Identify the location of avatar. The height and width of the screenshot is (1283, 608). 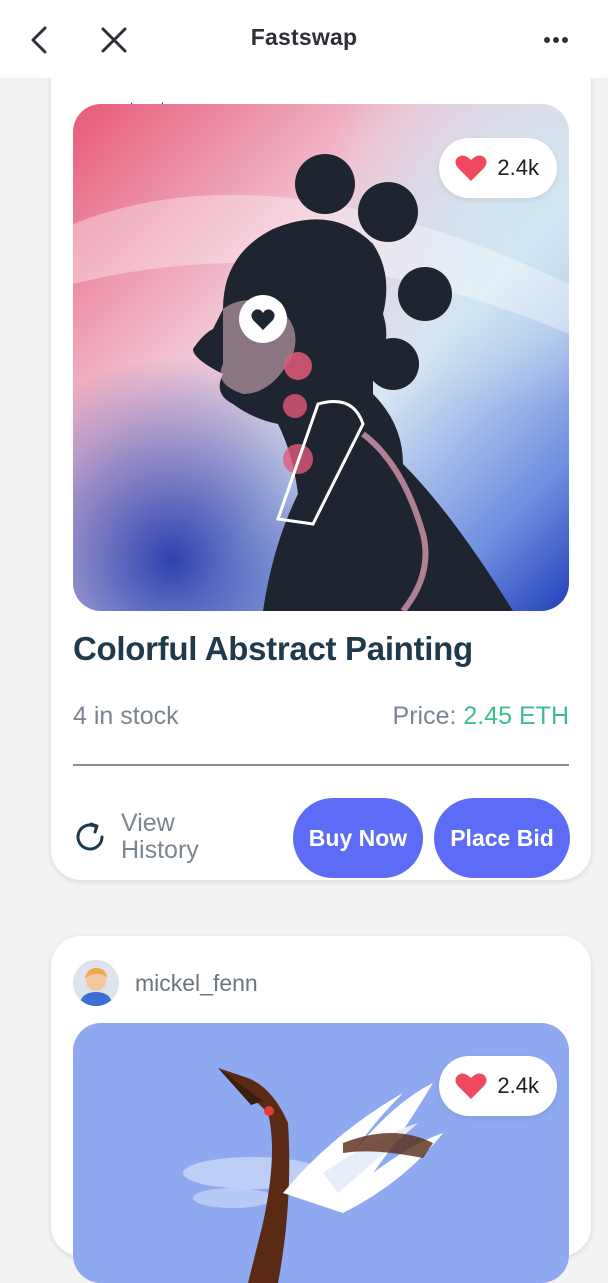
(96, 983).